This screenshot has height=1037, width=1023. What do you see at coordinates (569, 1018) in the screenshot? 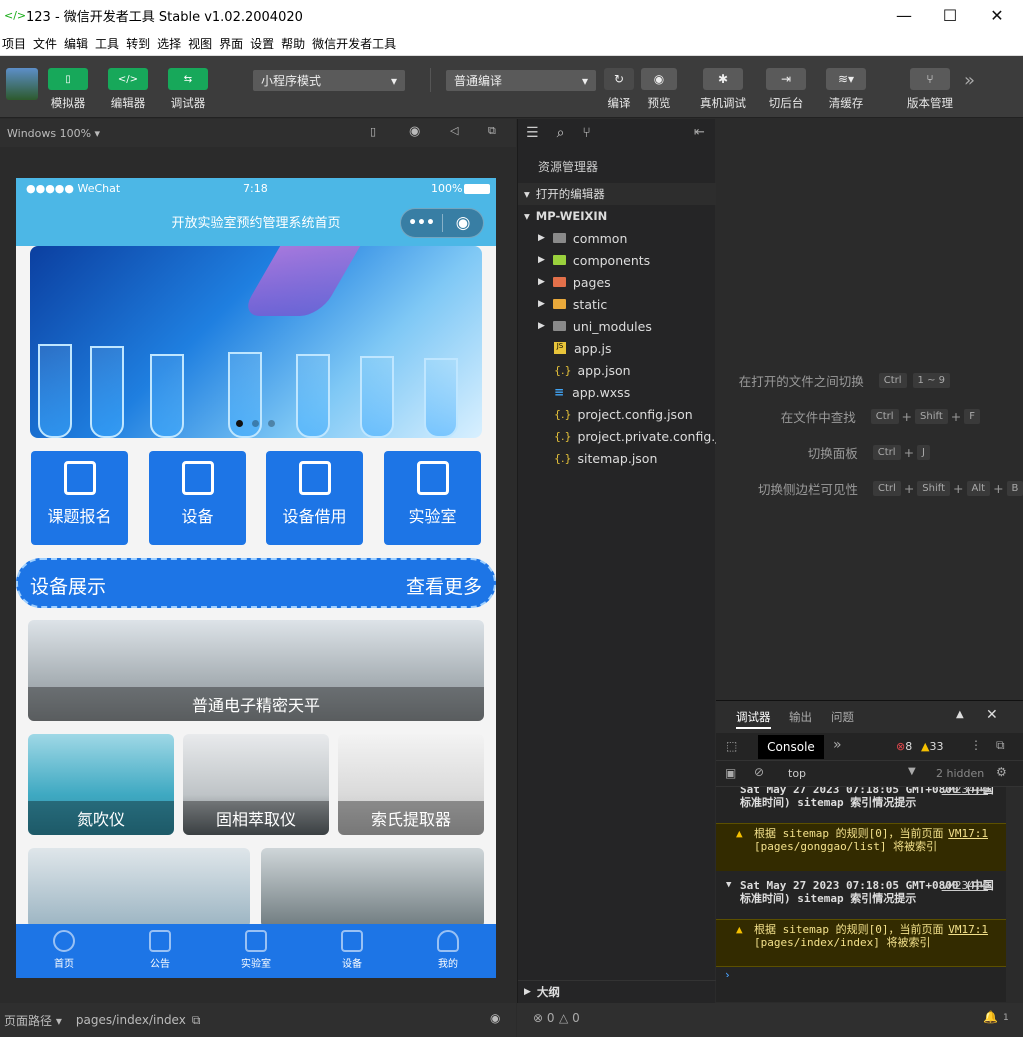
I see `status-warnings: △ 0` at bounding box center [569, 1018].